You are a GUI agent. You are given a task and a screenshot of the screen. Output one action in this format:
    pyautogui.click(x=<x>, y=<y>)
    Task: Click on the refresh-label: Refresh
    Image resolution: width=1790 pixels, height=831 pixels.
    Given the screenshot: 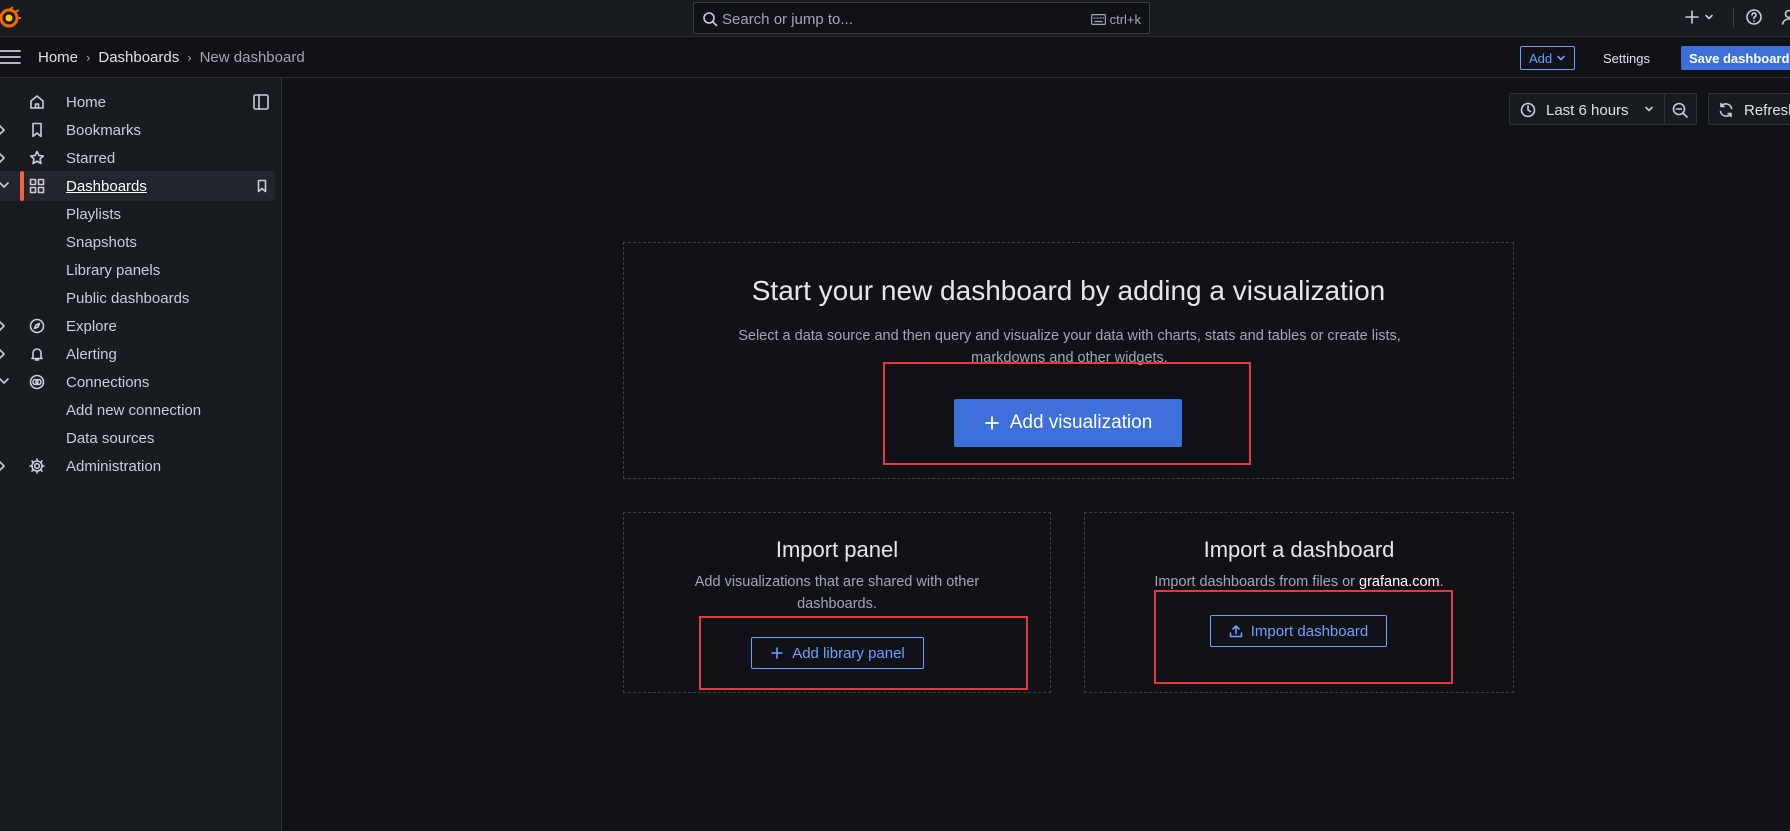 What is the action you would take?
    pyautogui.click(x=1767, y=110)
    